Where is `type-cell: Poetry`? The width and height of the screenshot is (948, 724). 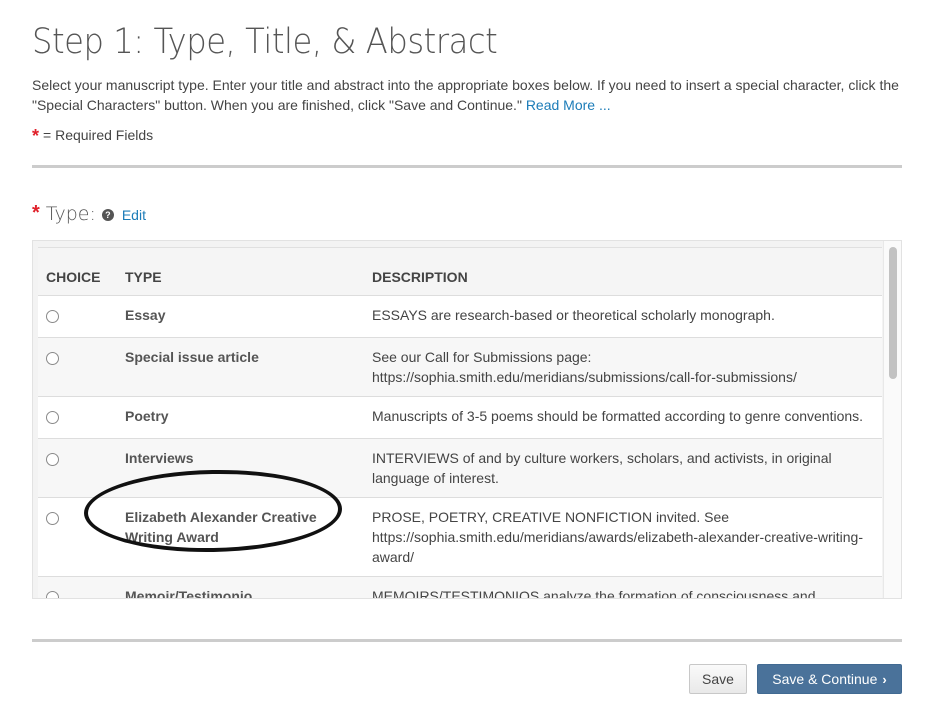 type-cell: Poetry is located at coordinates (240, 417).